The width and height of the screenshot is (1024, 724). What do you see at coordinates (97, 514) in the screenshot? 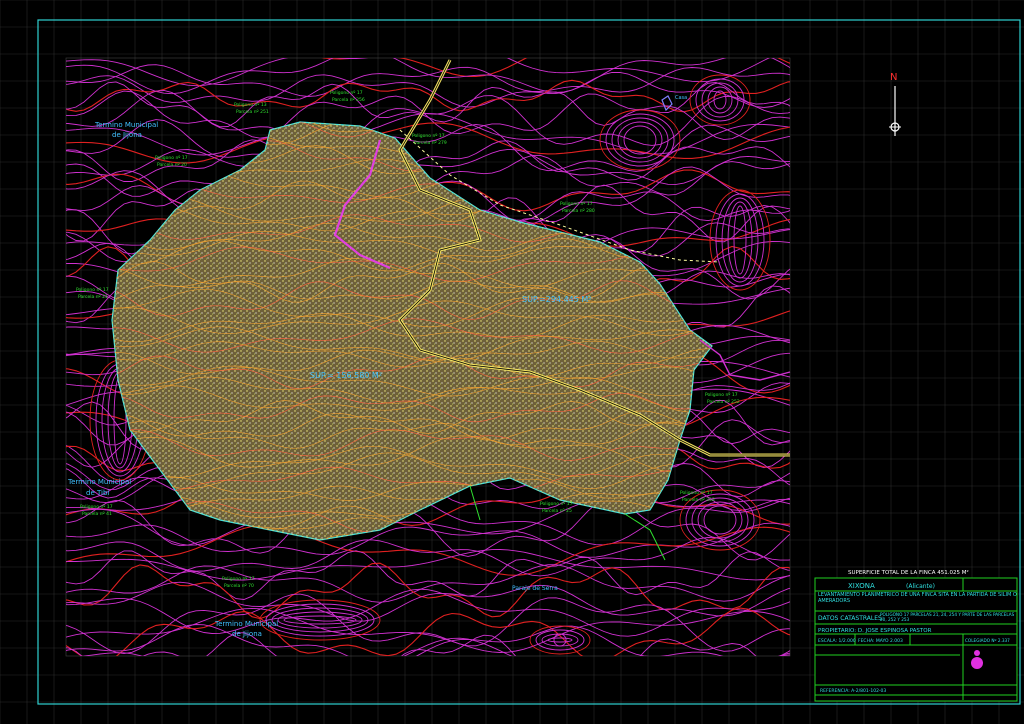
I see `parcel-label: Parcela nº 41` at bounding box center [97, 514].